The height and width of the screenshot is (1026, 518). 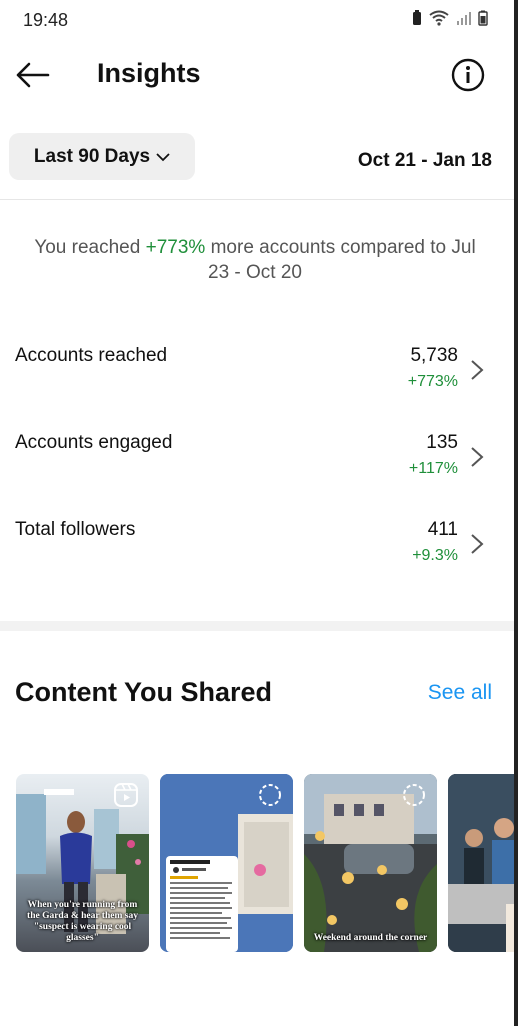 What do you see at coordinates (450, 18) in the screenshot?
I see `status-icons` at bounding box center [450, 18].